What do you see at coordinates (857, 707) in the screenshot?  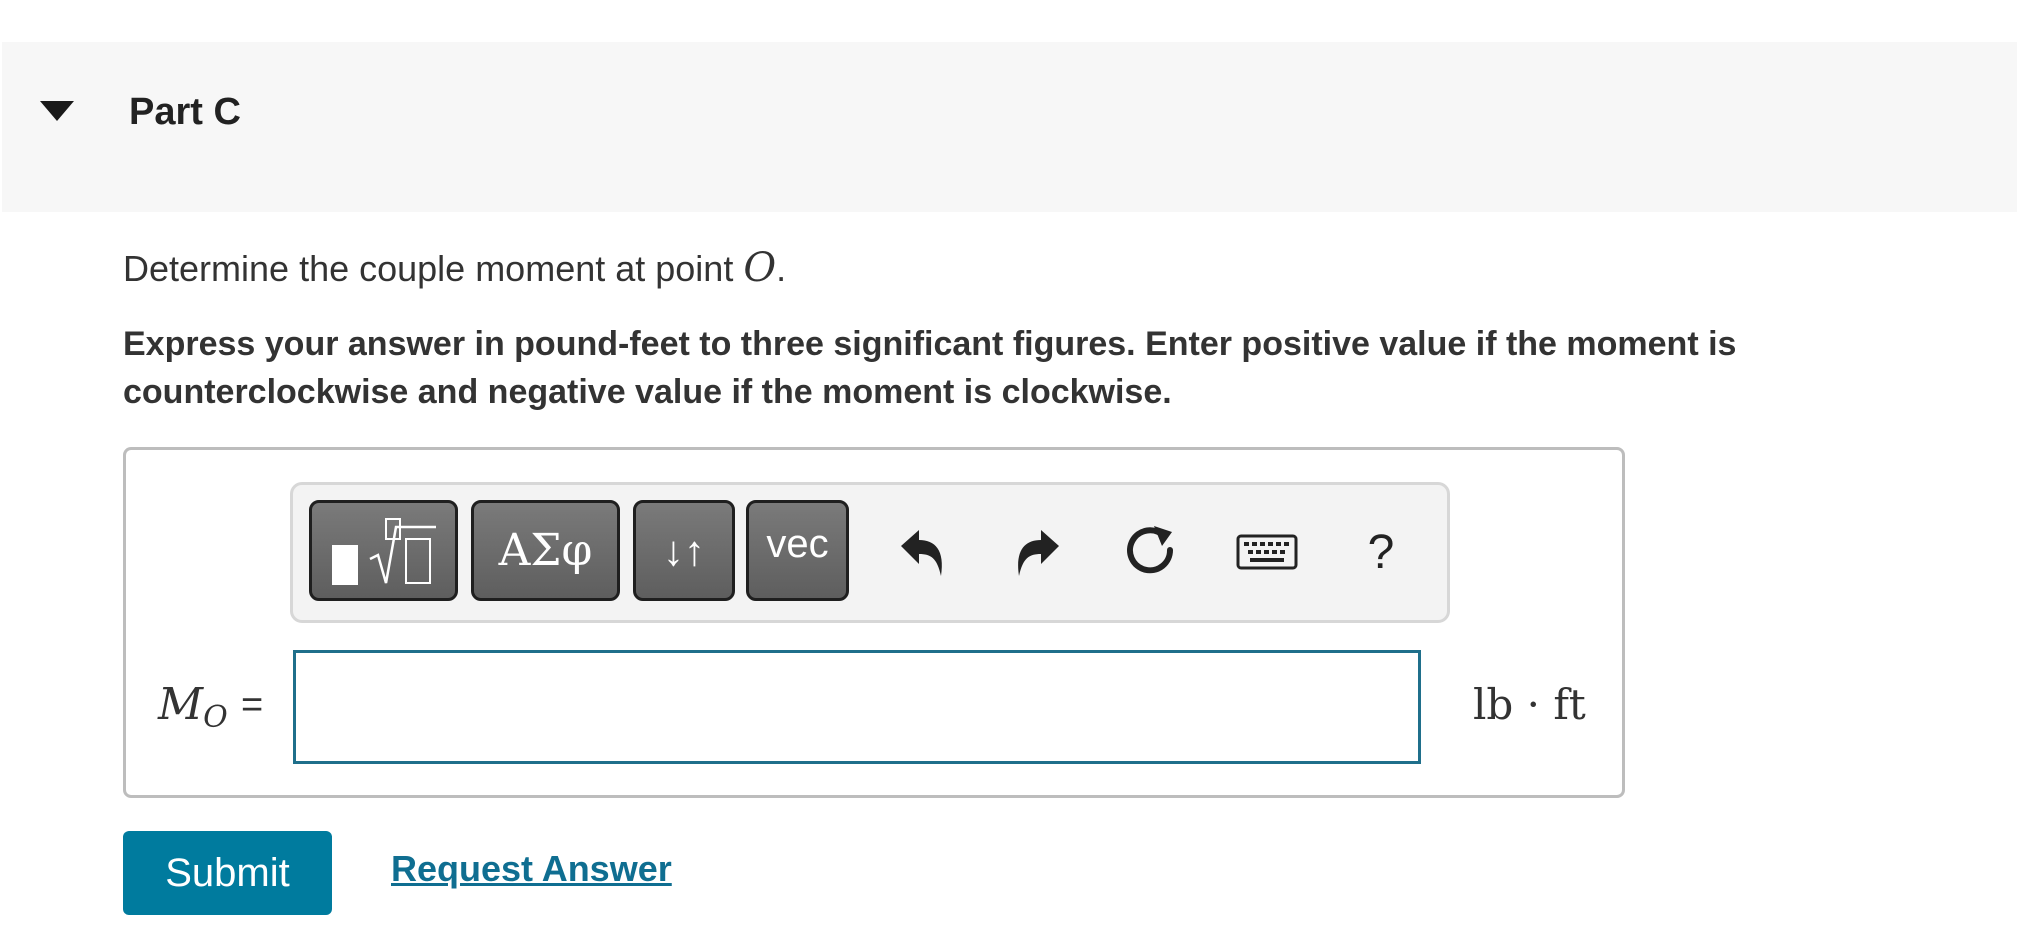 I see `answer-input` at bounding box center [857, 707].